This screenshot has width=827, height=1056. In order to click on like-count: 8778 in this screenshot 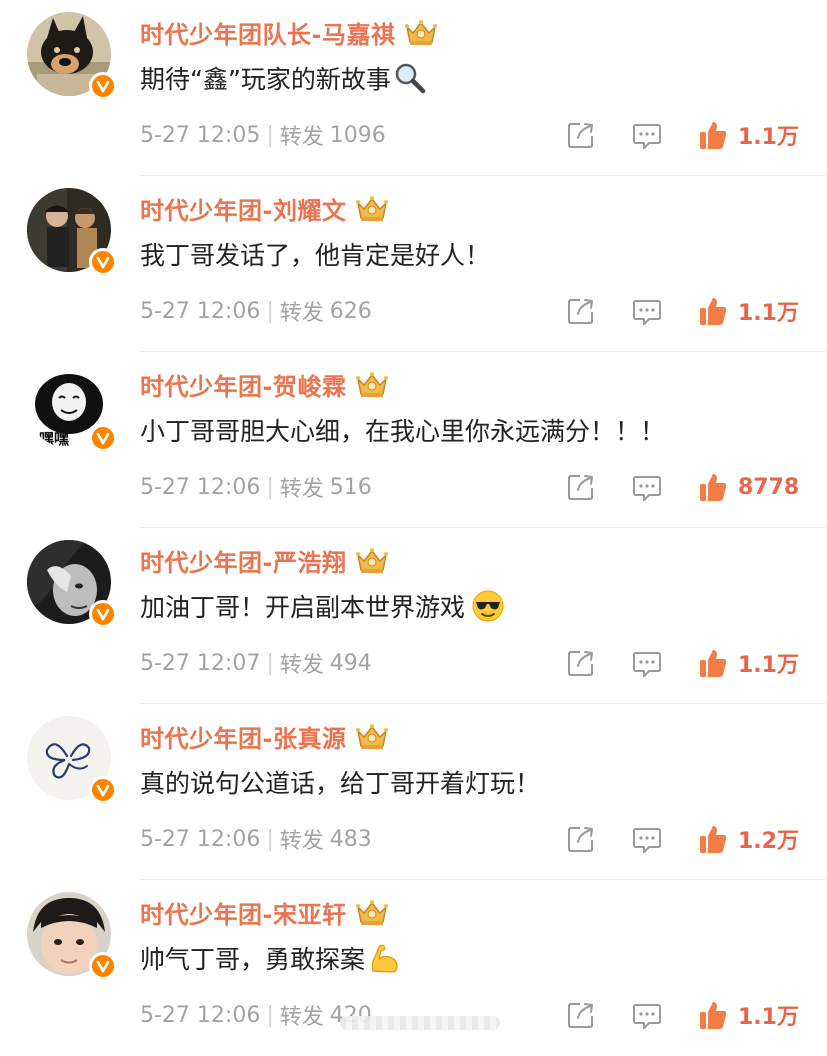, I will do `click(769, 487)`.